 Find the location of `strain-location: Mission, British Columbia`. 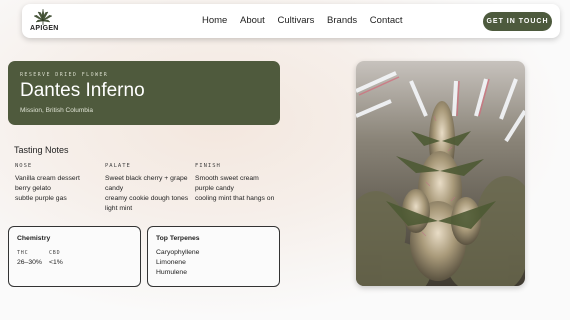

strain-location: Mission, British Columbia is located at coordinates (56, 110).